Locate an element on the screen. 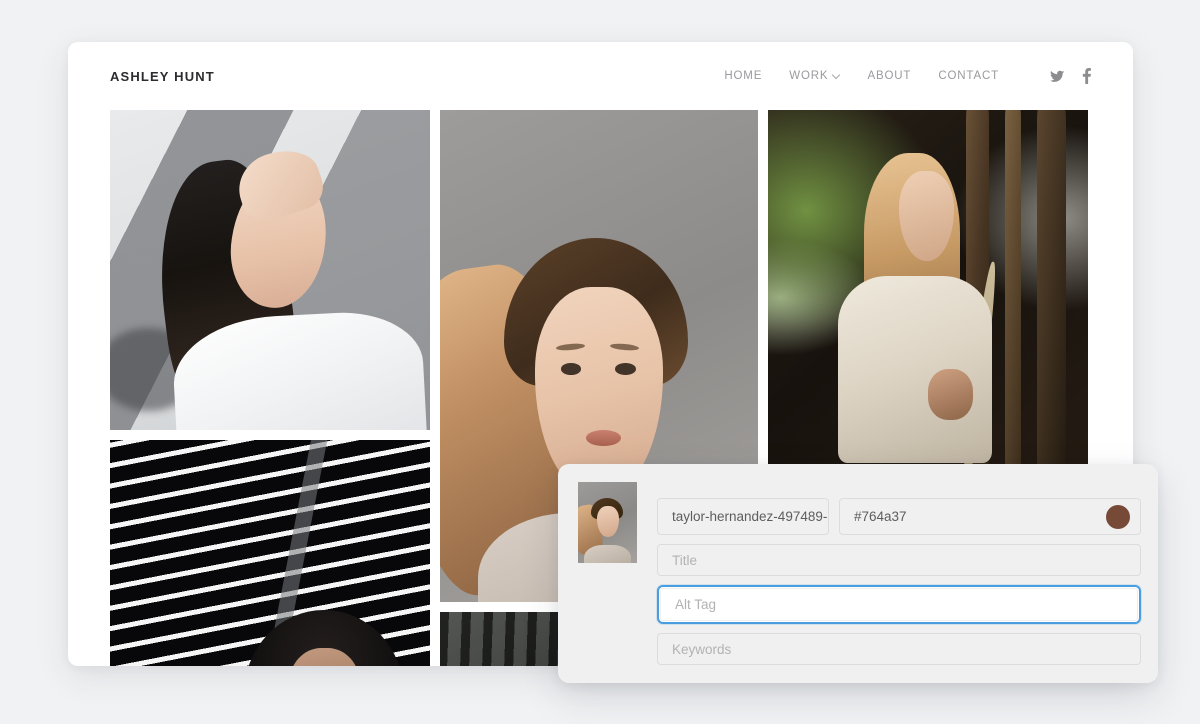 The height and width of the screenshot is (724, 1200). filename-input: taylor-hernandez-497489- is located at coordinates (743, 516).